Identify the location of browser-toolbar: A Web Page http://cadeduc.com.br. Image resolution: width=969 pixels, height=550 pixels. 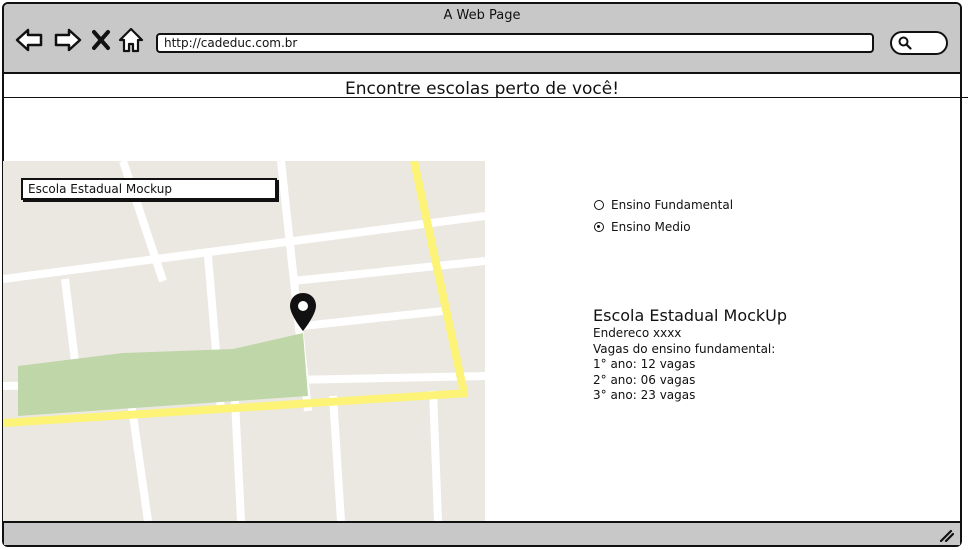
(482, 39).